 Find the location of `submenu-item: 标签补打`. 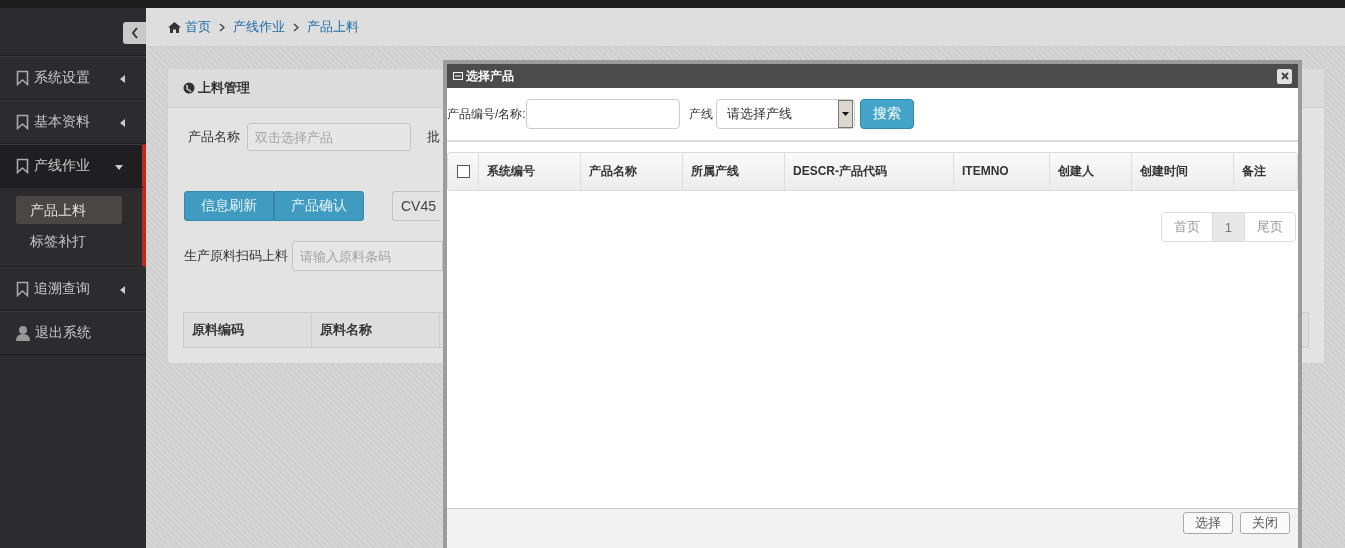

submenu-item: 标签补打 is located at coordinates (69, 241).